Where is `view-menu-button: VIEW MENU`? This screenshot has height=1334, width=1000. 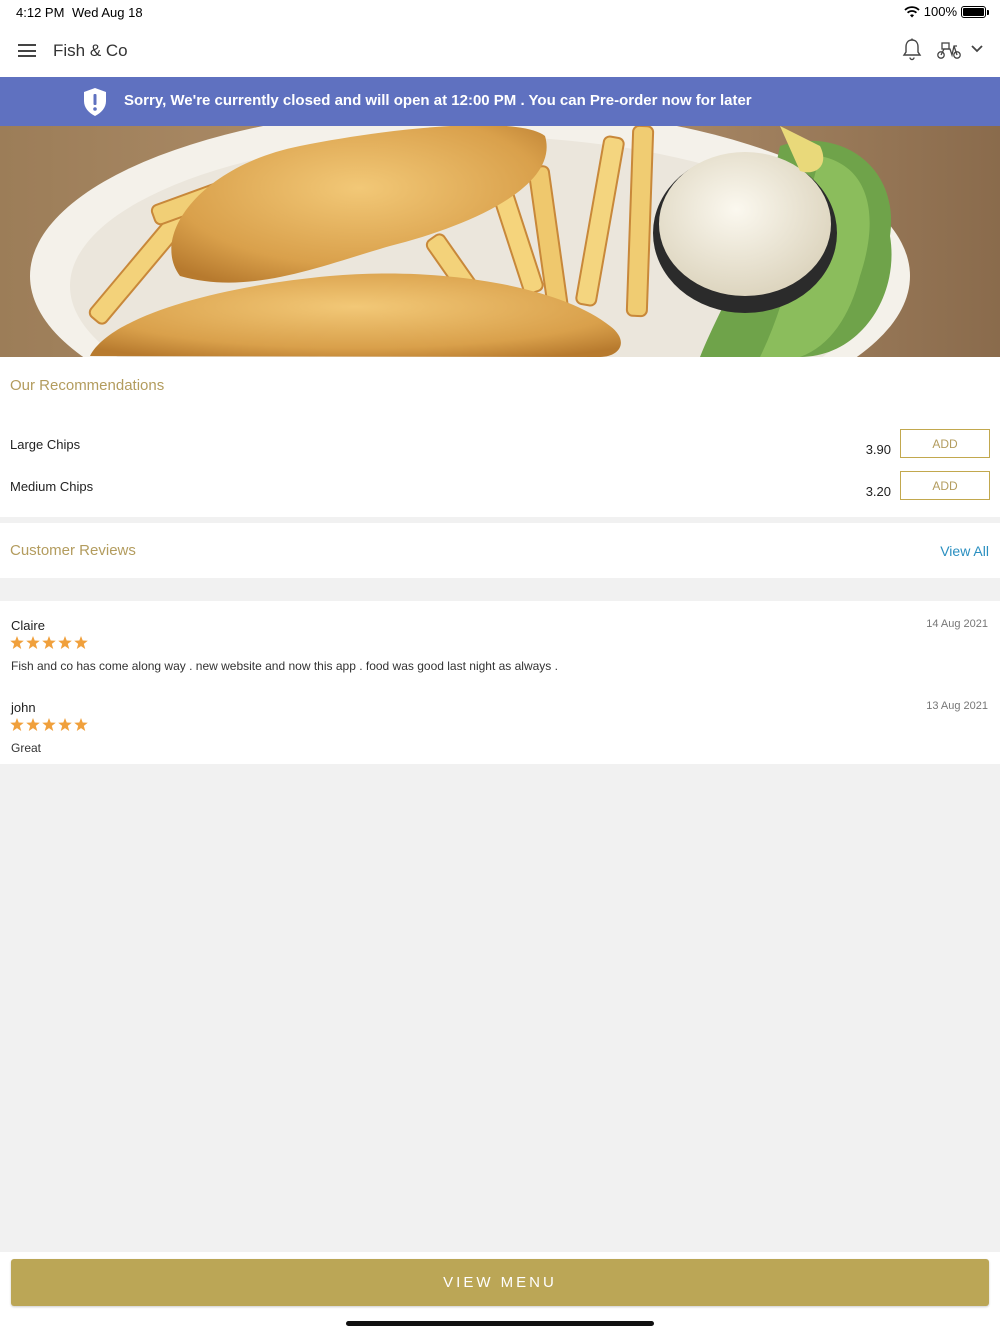
view-menu-button: VIEW MENU is located at coordinates (500, 1282).